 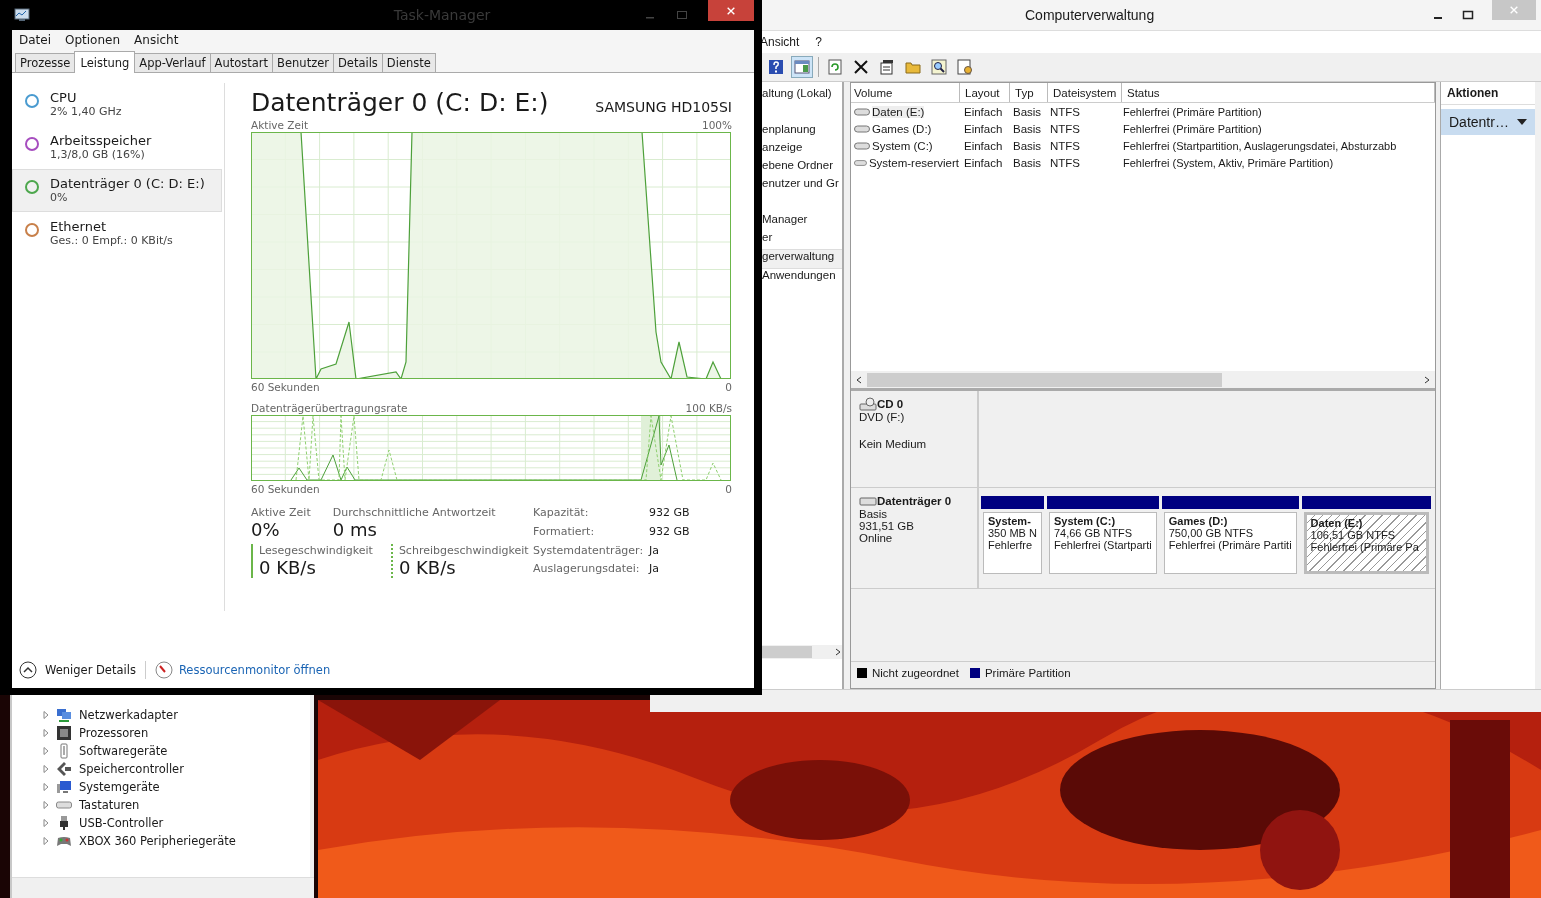 I want to click on help-icon, so click(x=776, y=67).